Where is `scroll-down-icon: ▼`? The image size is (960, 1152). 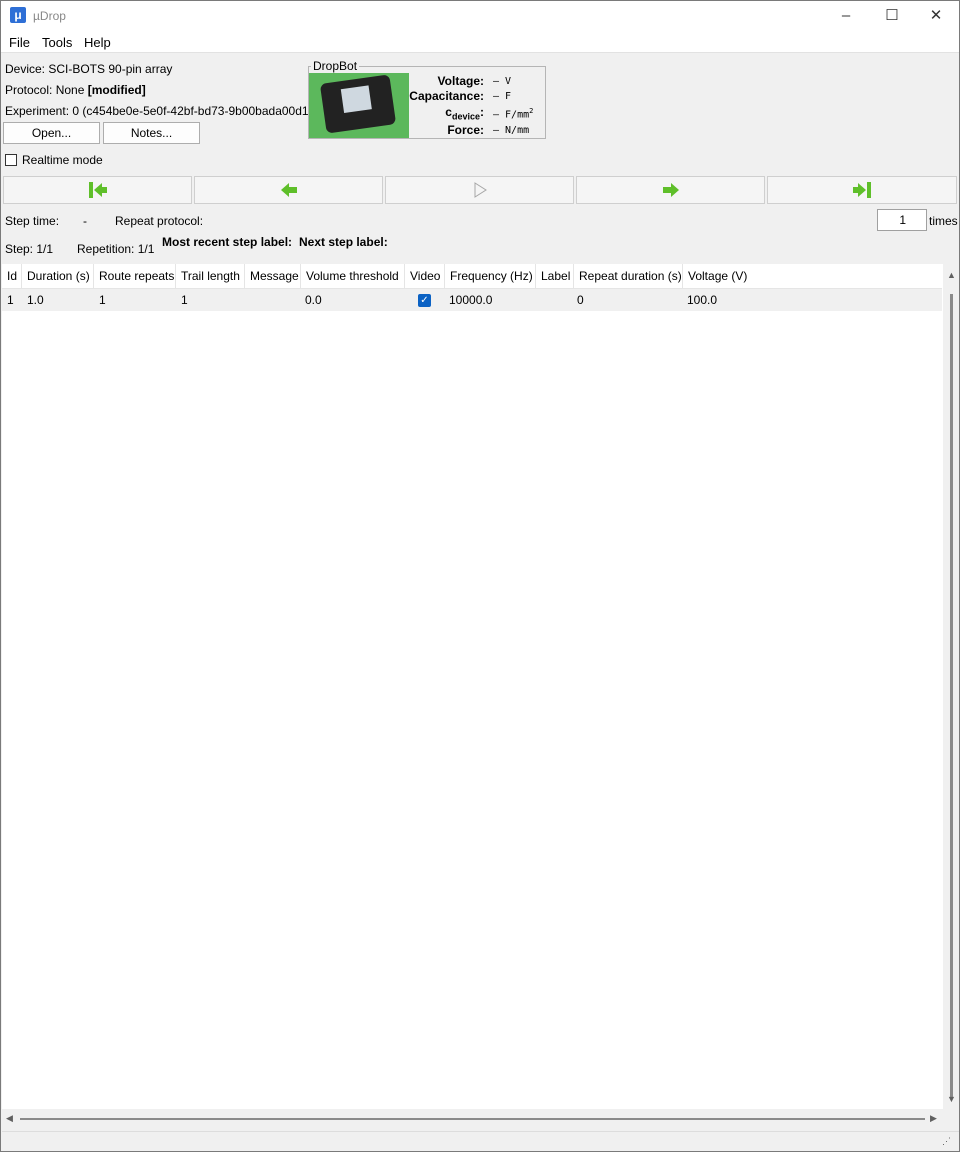
scroll-down-icon: ▼ is located at coordinates (951, 1099).